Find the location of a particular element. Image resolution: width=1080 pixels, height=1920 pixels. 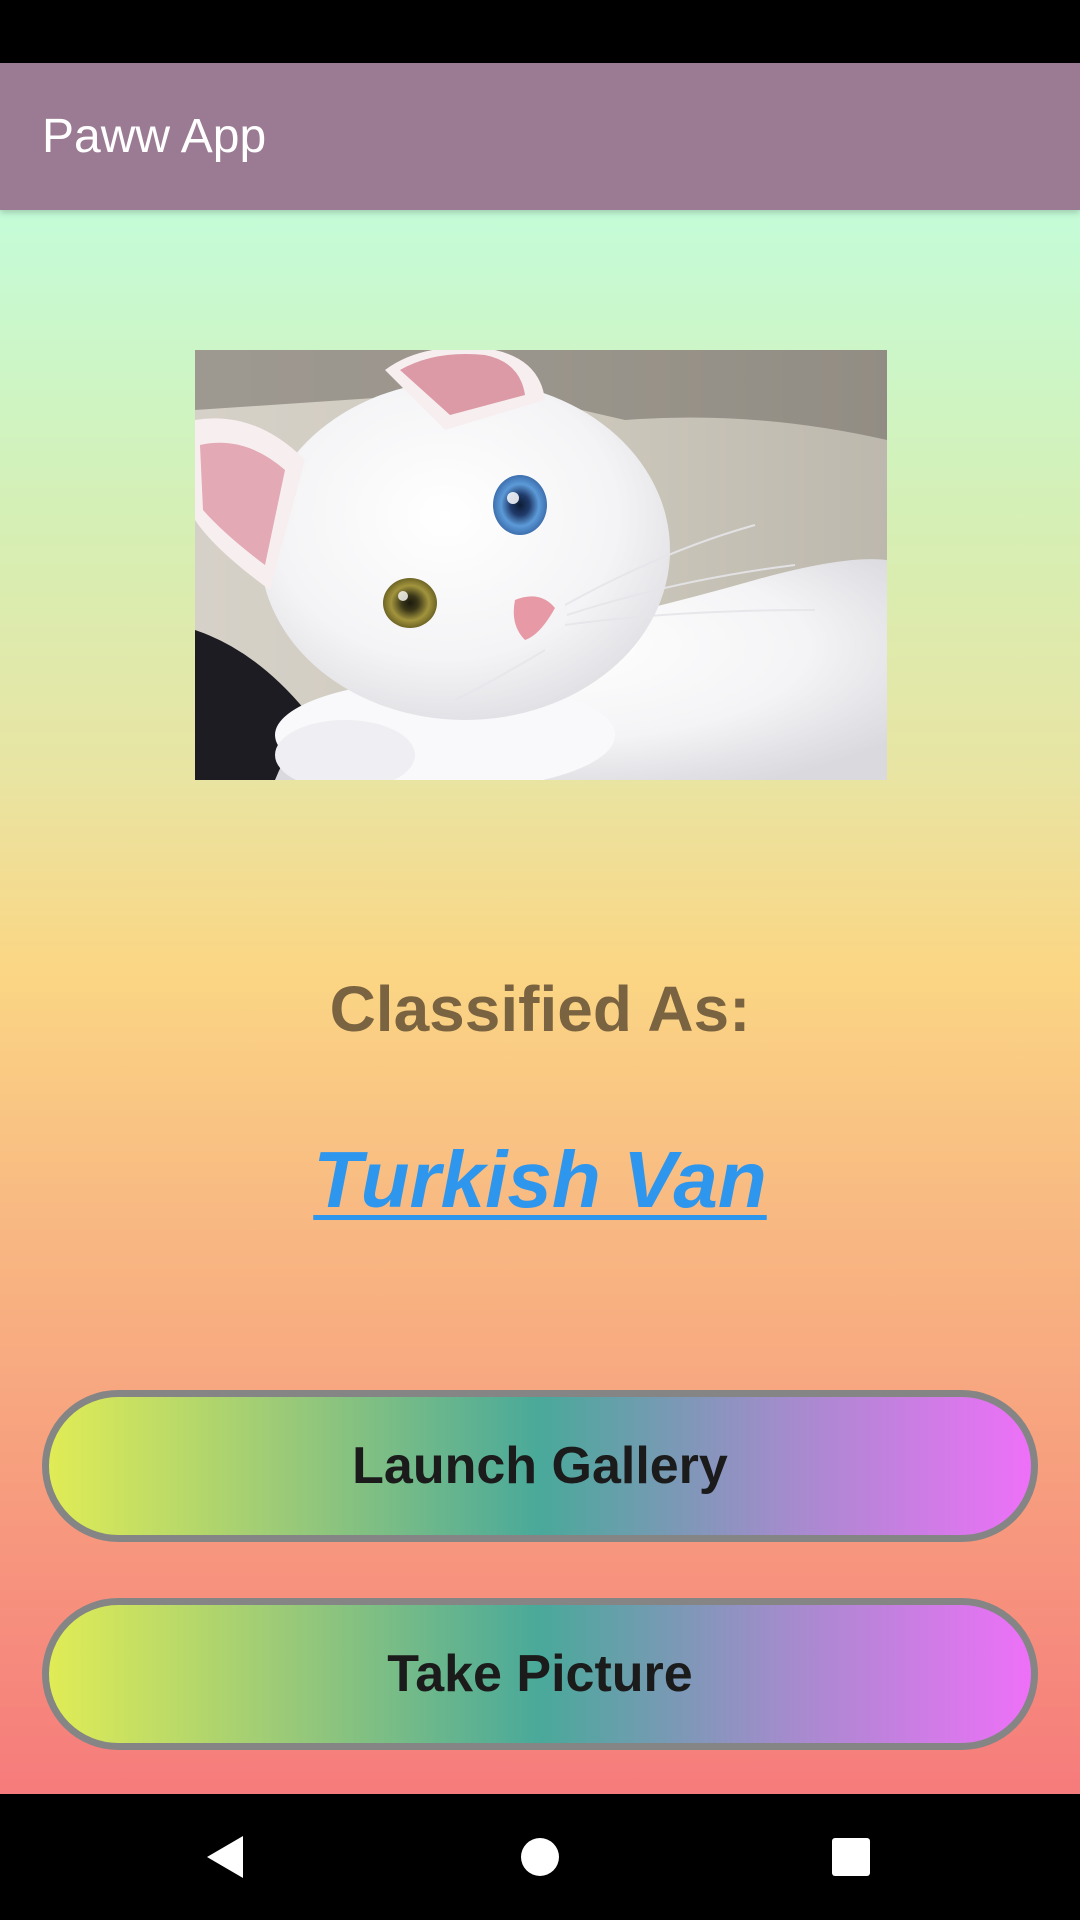

recents-square-icon is located at coordinates (851, 1857).